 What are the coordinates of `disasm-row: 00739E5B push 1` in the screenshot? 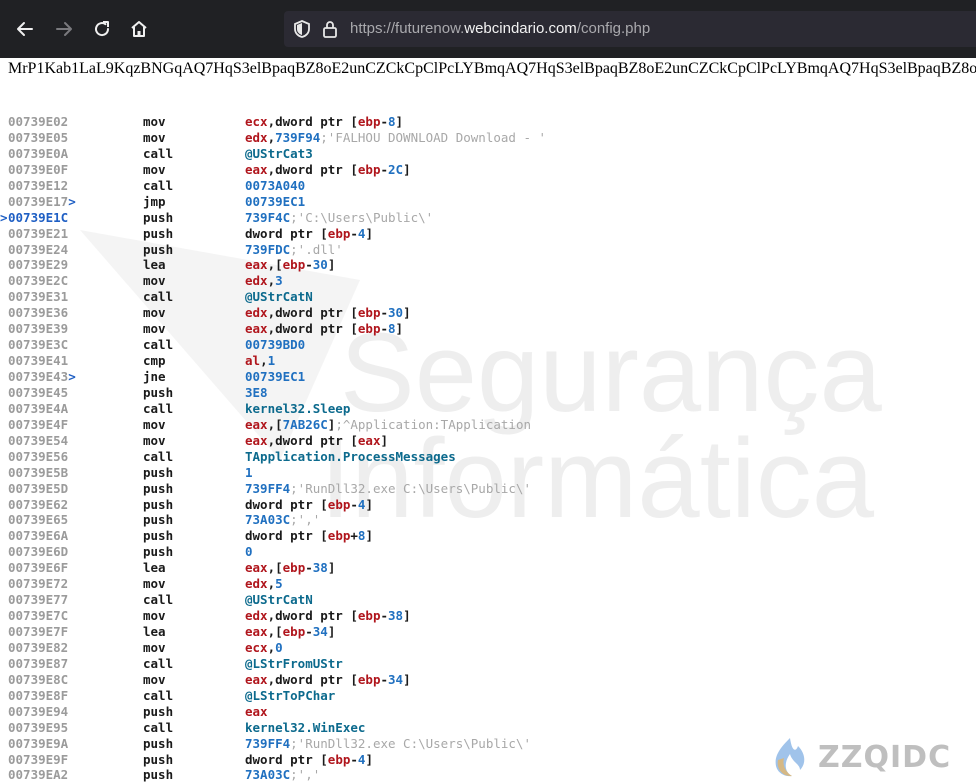 It's located at (488, 473).